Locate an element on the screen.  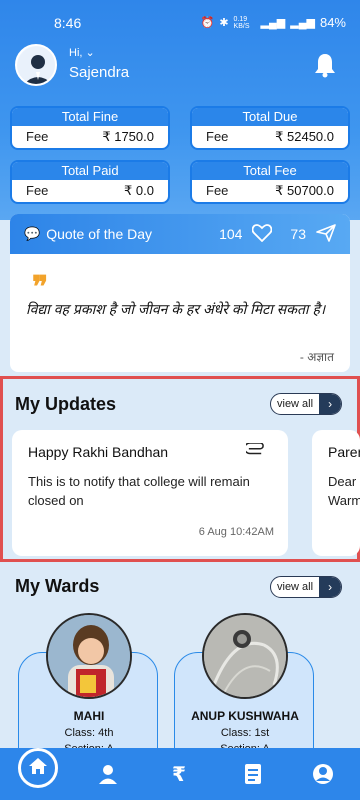
battery-level: 84% is located at coordinates (332, 22).